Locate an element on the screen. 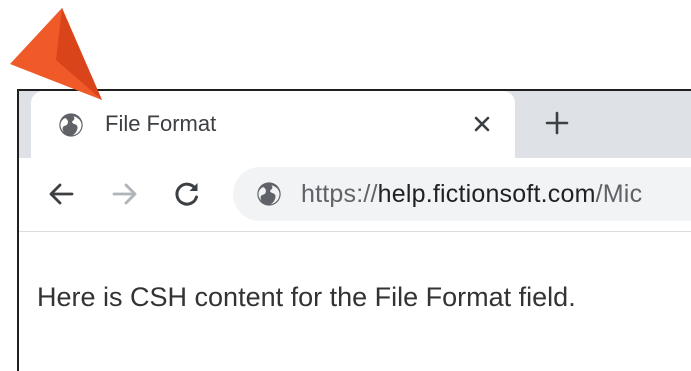 The image size is (691, 371). new-tab-button is located at coordinates (557, 123).